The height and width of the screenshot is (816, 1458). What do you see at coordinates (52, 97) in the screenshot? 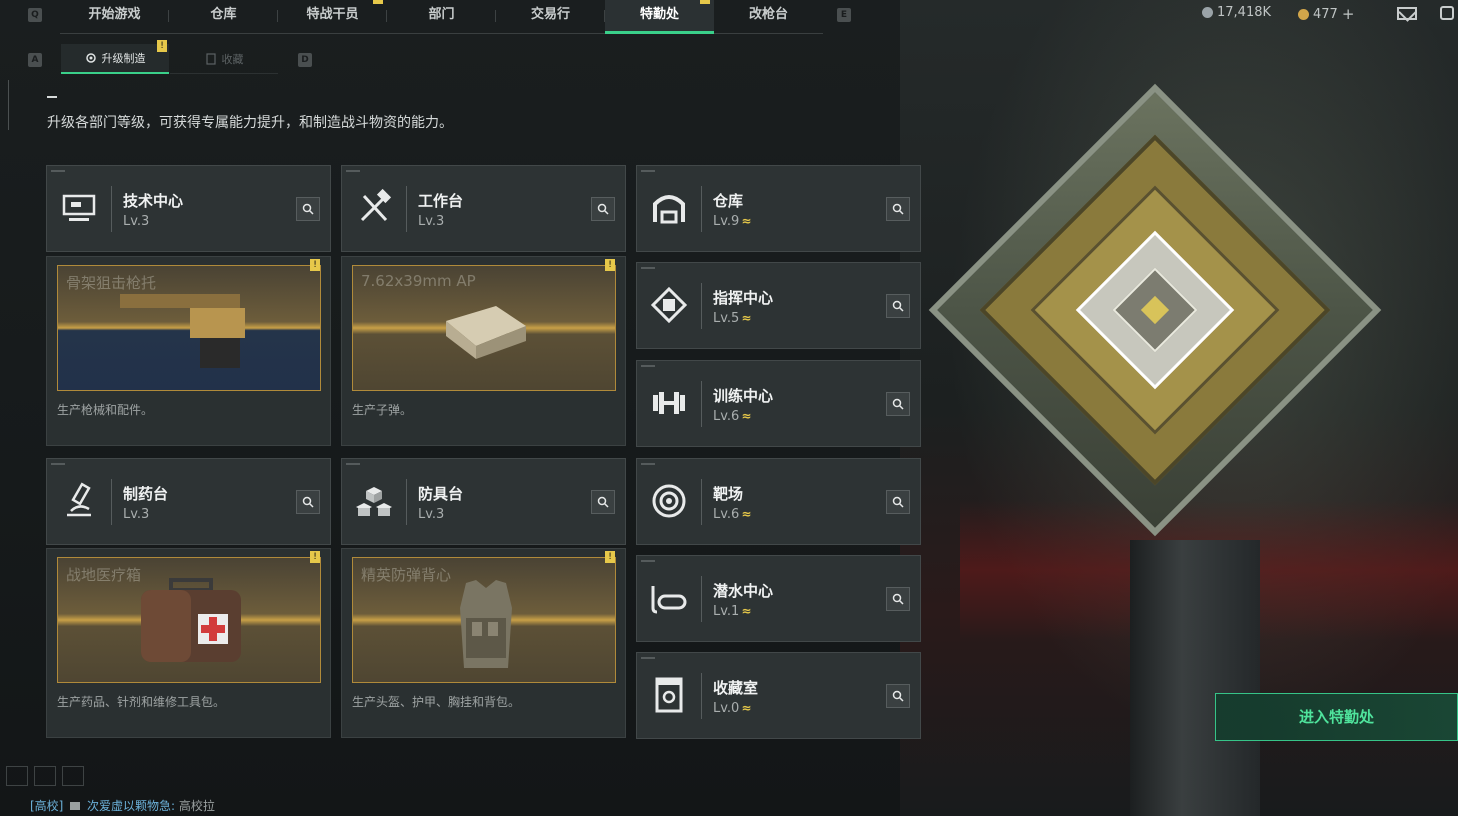
I see `desc-marker` at bounding box center [52, 97].